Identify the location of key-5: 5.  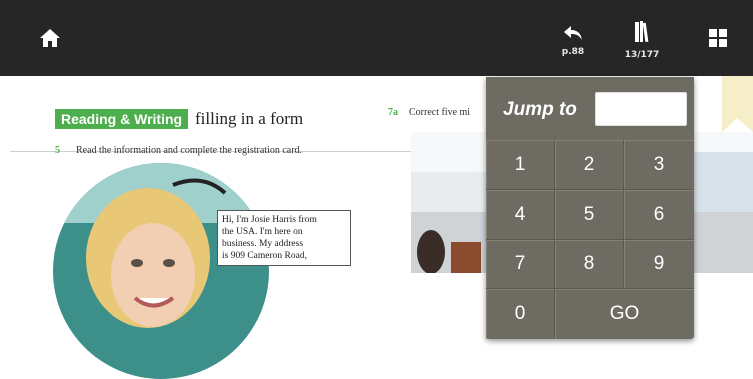
(589, 215).